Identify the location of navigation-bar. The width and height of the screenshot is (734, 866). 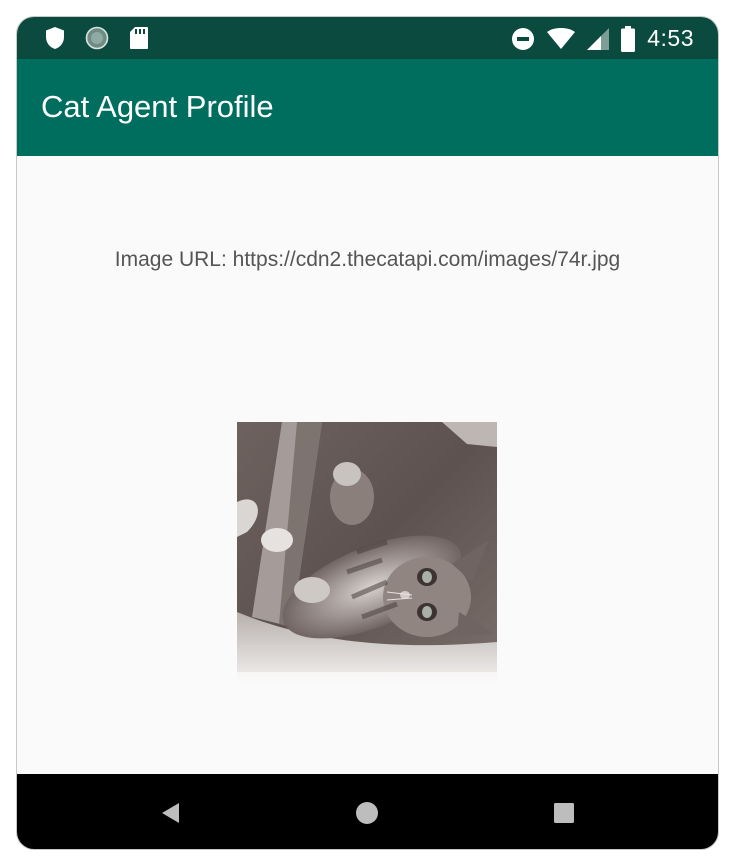
(367, 811).